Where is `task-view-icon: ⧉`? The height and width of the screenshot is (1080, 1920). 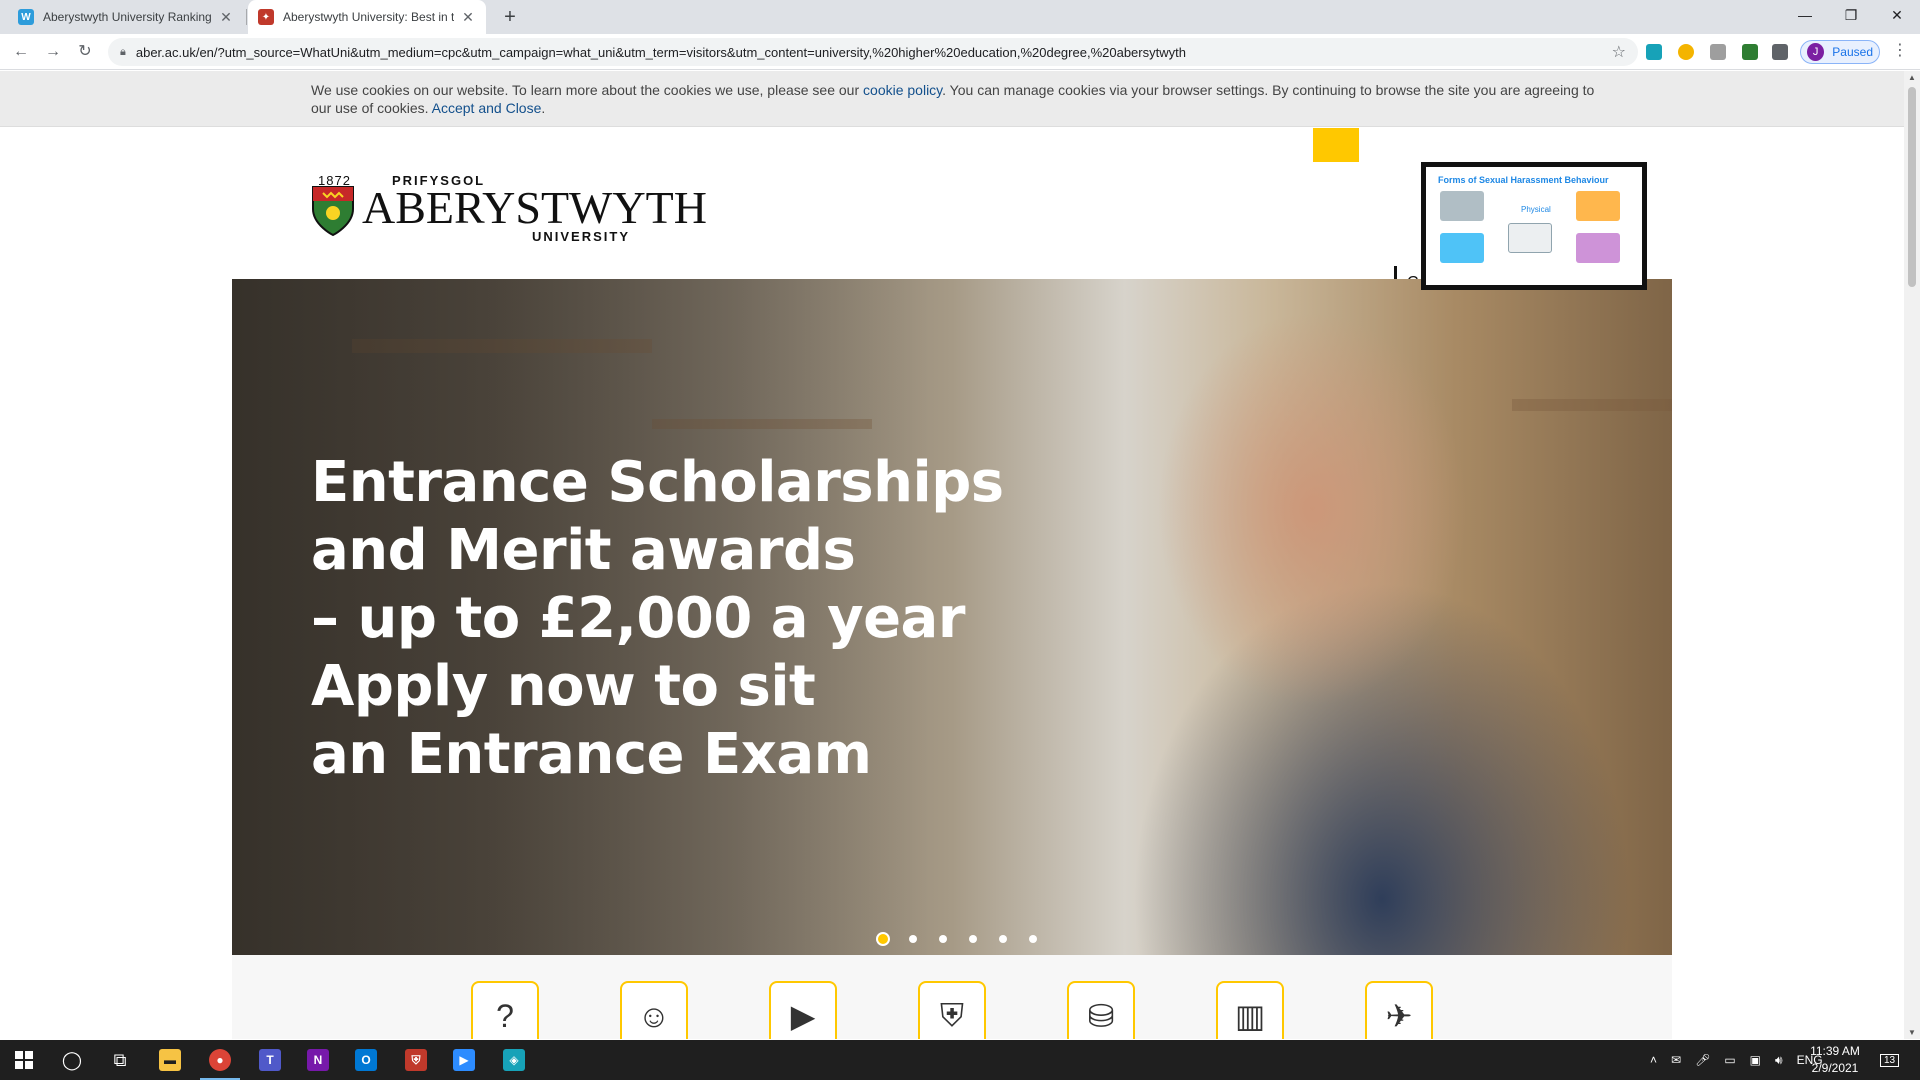 task-view-icon: ⧉ is located at coordinates (120, 1060).